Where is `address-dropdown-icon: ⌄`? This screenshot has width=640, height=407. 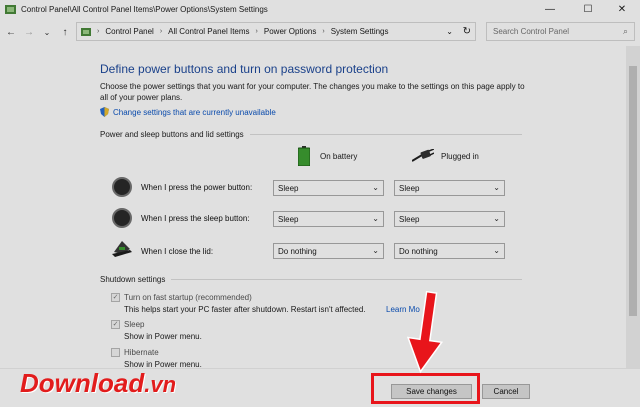 address-dropdown-icon: ⌄ is located at coordinates (449, 31).